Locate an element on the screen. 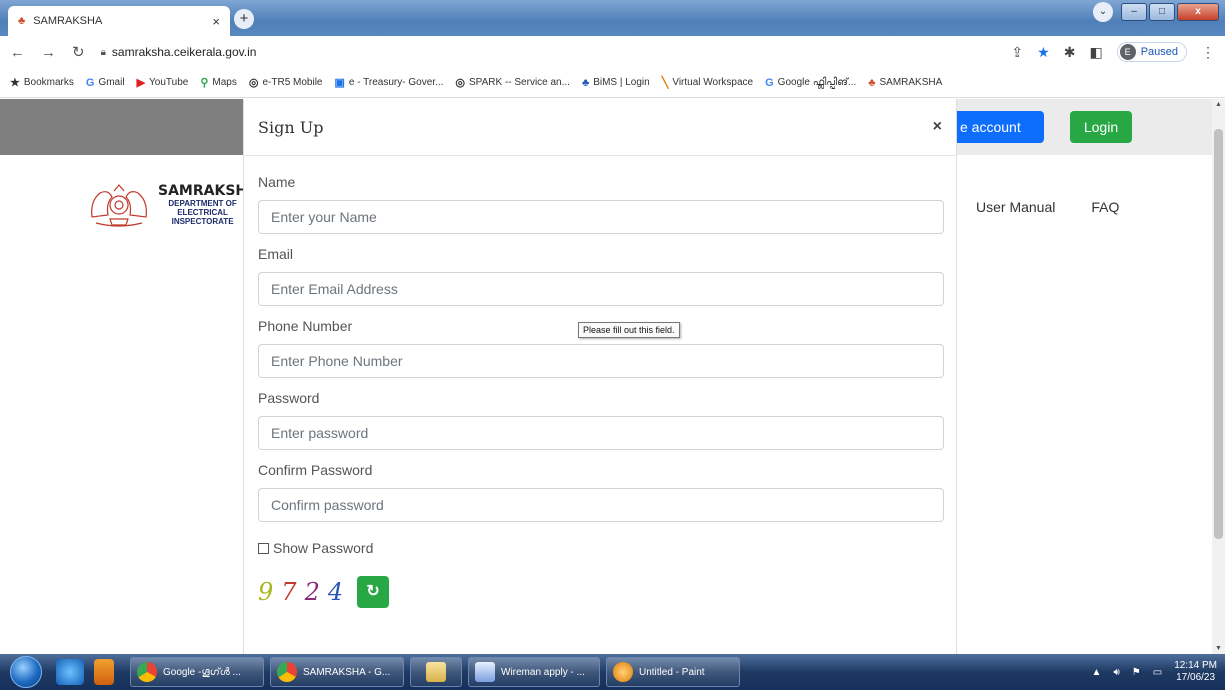 The image size is (1225, 690). lock-icon: 🔒︎ is located at coordinates (103, 52).